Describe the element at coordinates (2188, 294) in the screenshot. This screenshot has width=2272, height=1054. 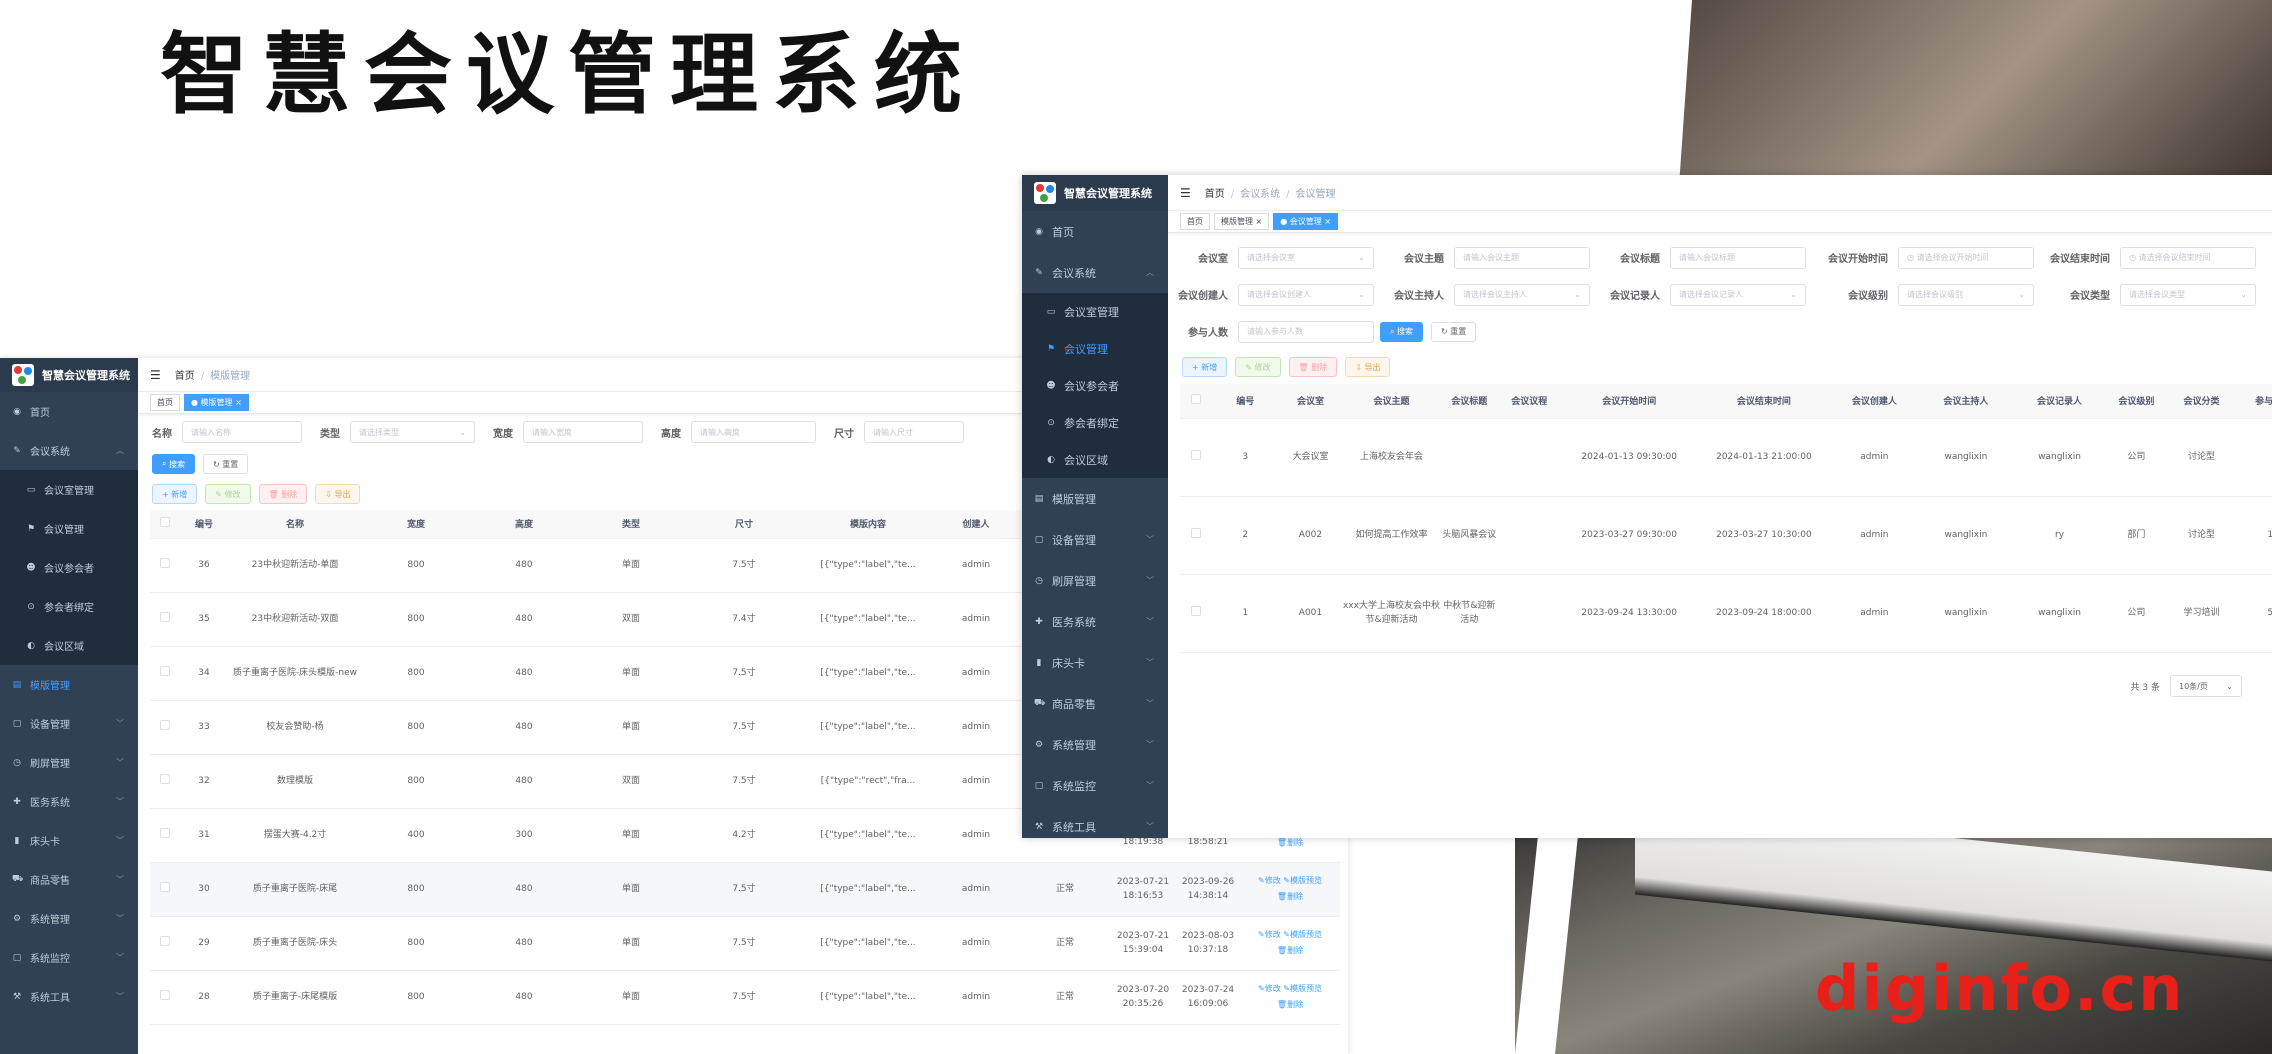
I see `form-input: 请选择会议类型 ⌄` at that location.